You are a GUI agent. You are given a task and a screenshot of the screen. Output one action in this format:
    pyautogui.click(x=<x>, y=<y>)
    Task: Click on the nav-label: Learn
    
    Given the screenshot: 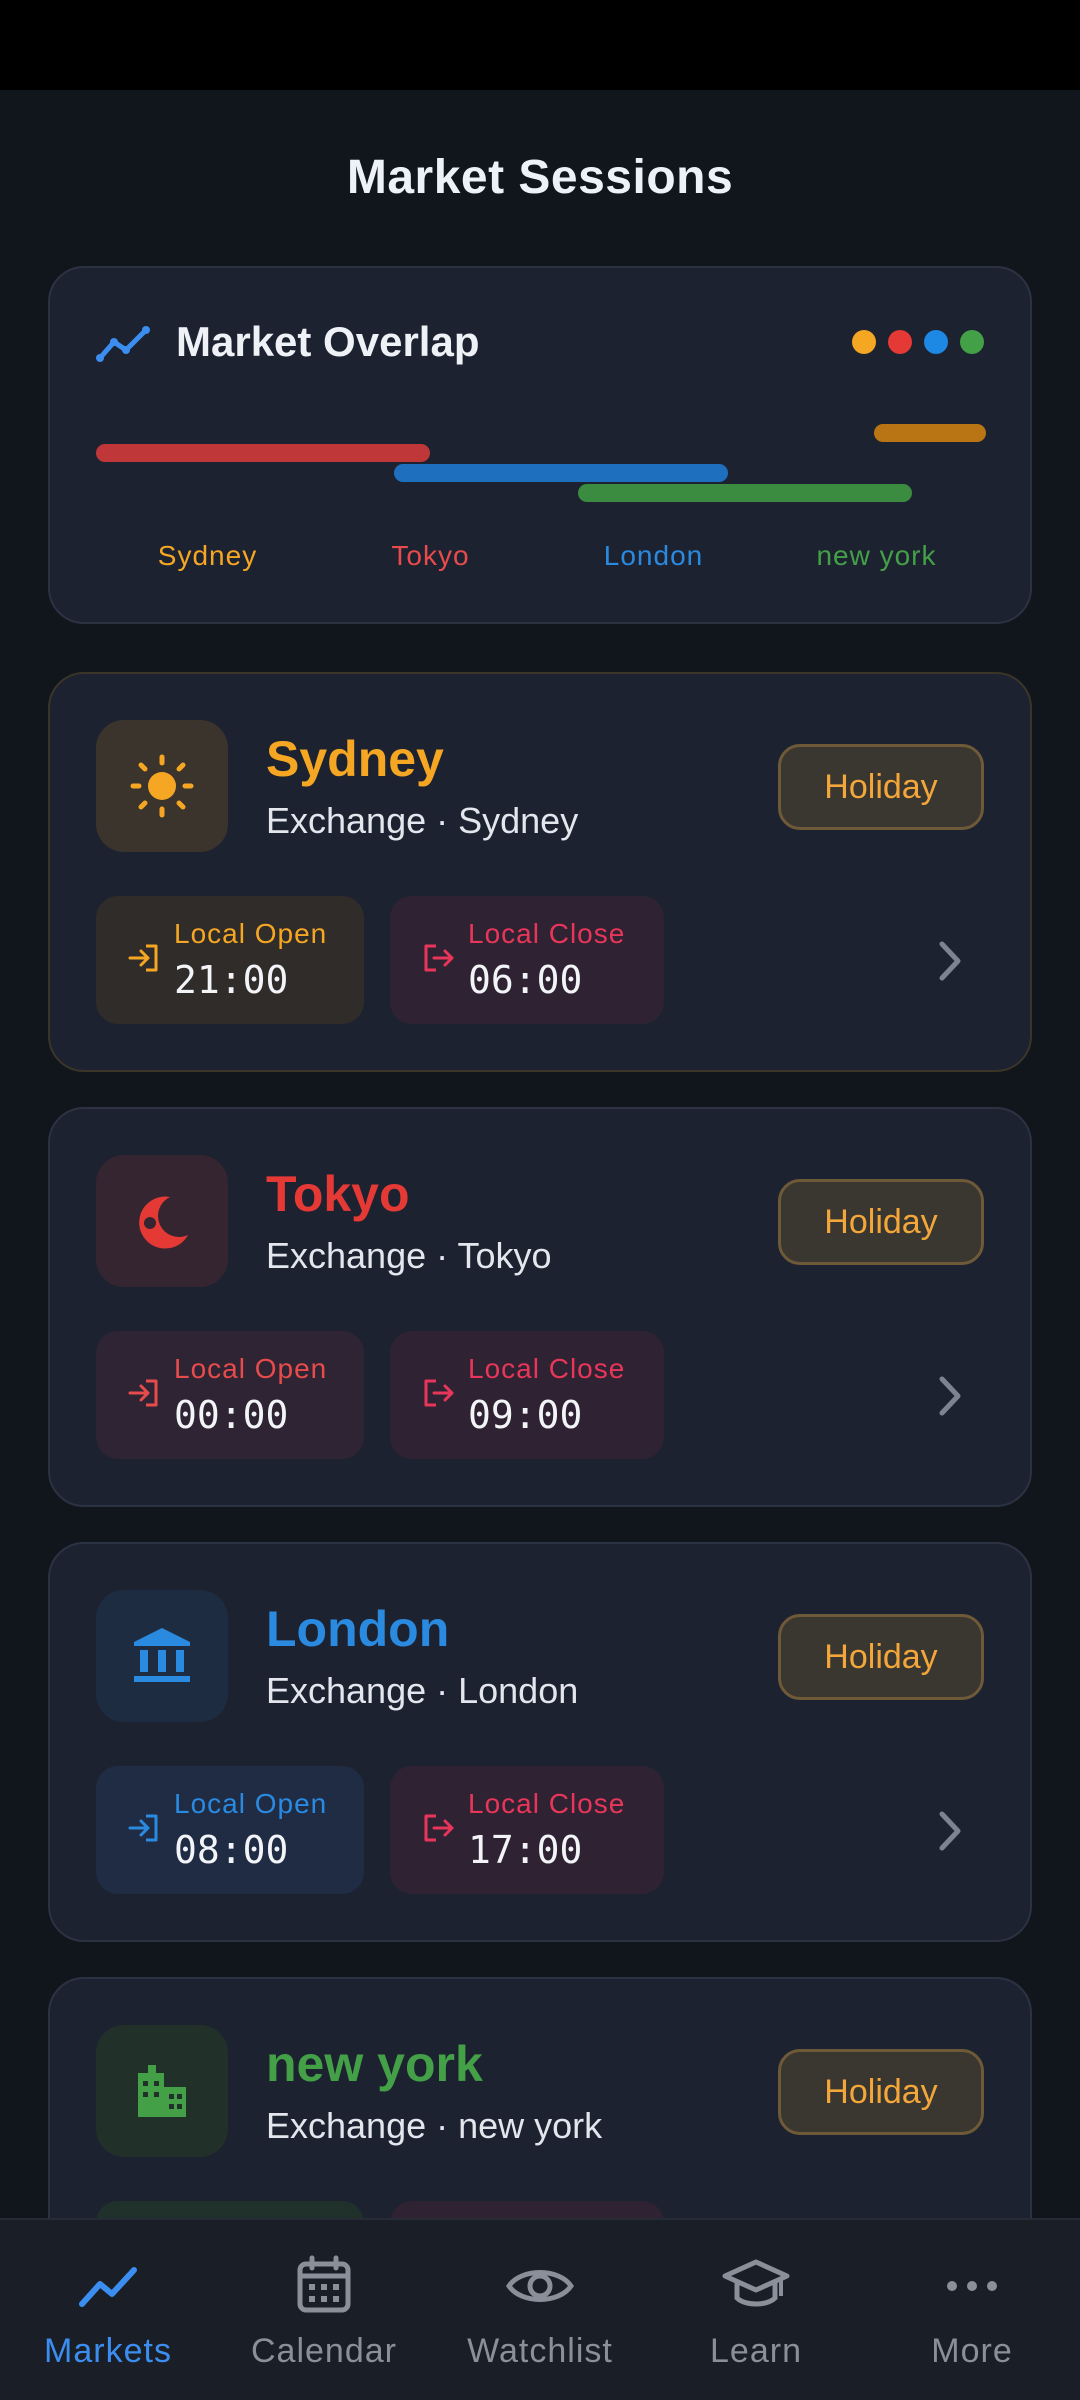 What is the action you would take?
    pyautogui.click(x=756, y=2351)
    